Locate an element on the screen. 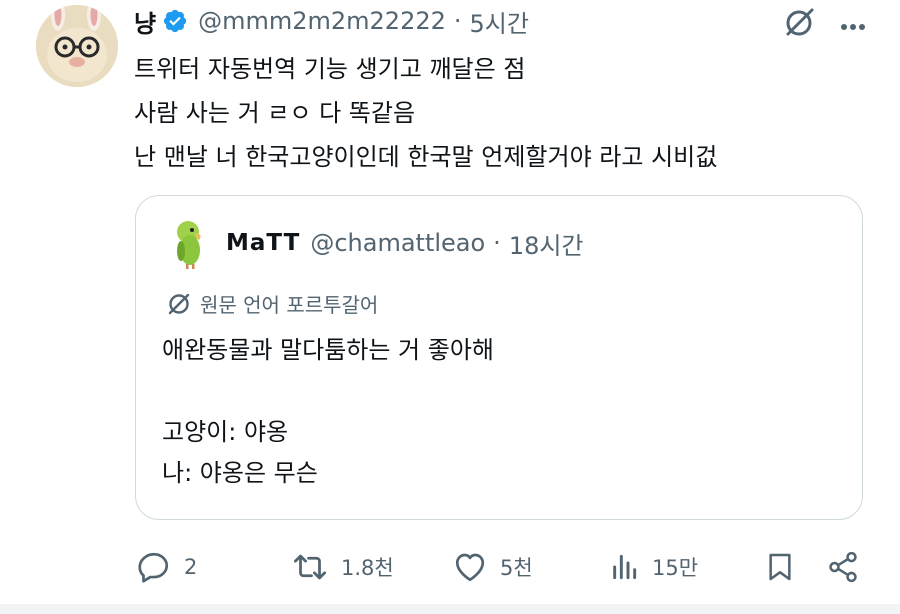 This screenshot has width=900, height=614. bookmark-icon is located at coordinates (780, 567).